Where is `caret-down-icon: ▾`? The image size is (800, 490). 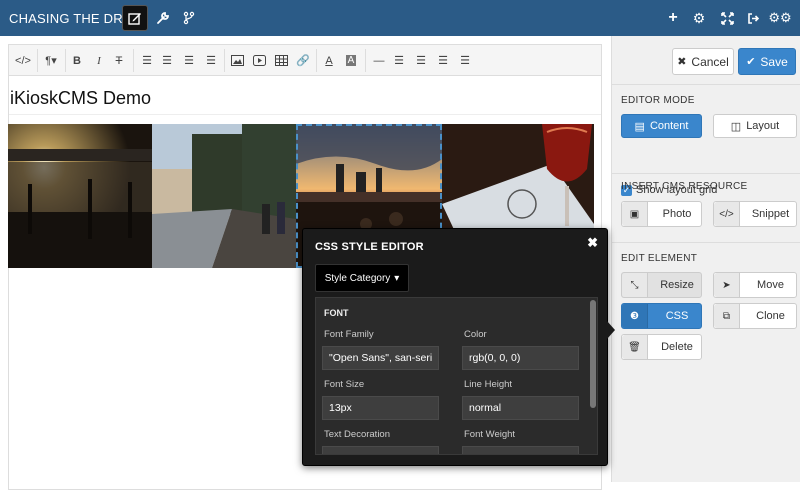 caret-down-icon: ▾ is located at coordinates (397, 278).